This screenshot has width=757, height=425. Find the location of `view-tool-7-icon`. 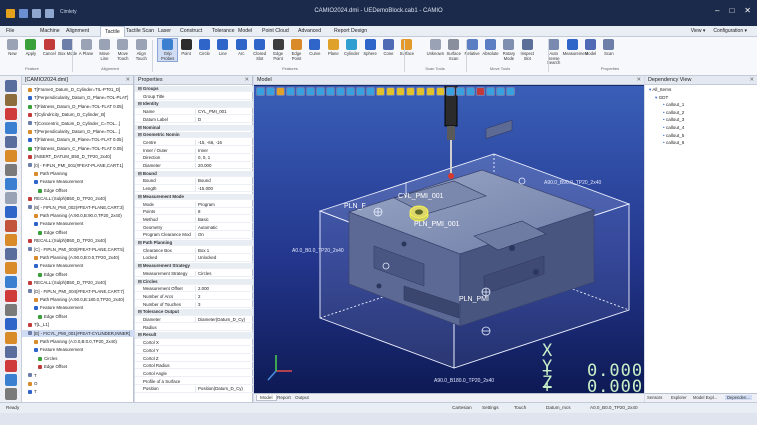

view-tool-7-icon is located at coordinates (330, 91).